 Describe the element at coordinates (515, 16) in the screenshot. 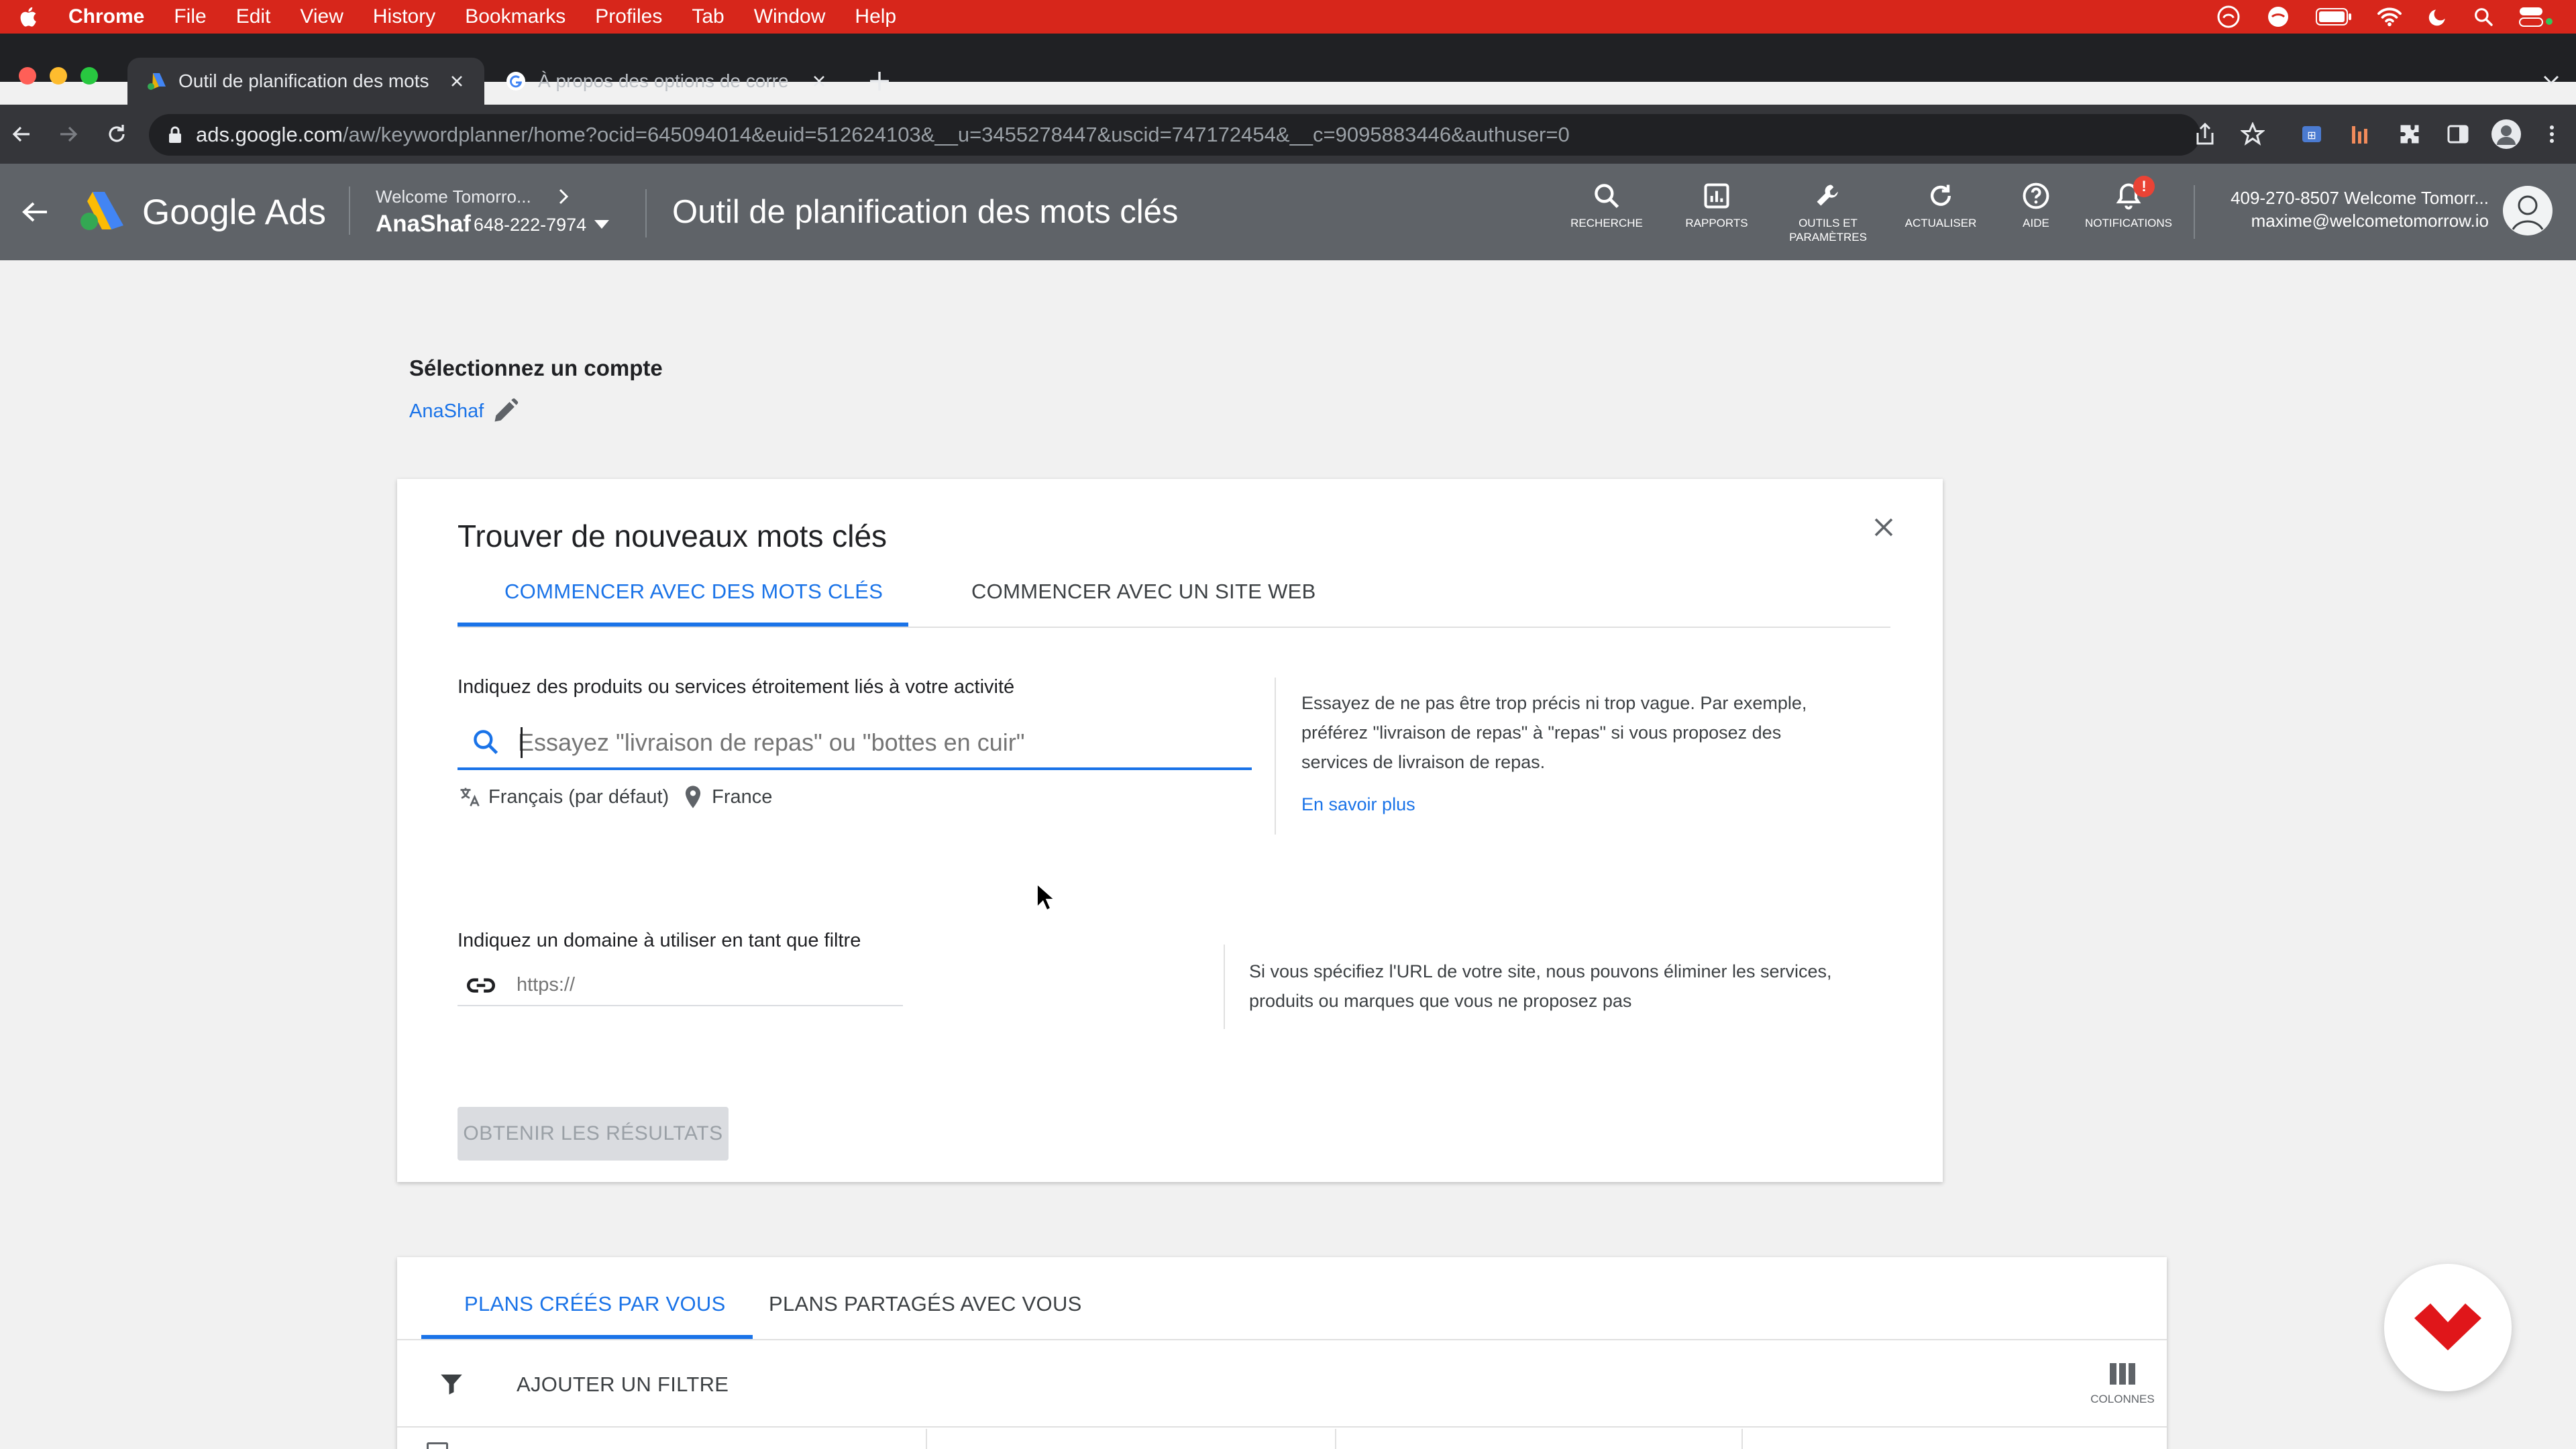

I see `menu-bookmarks: Bookmarks` at that location.